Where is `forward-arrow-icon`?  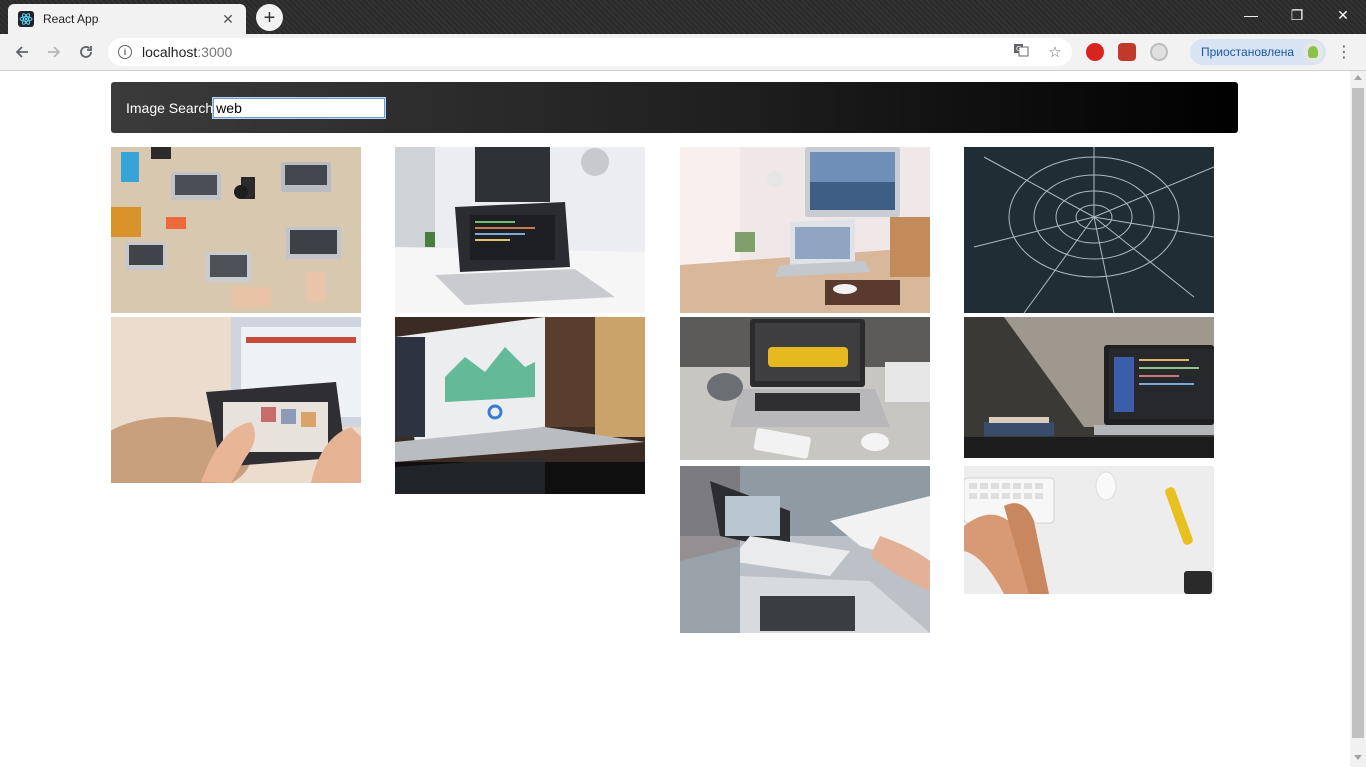 forward-arrow-icon is located at coordinates (54, 52).